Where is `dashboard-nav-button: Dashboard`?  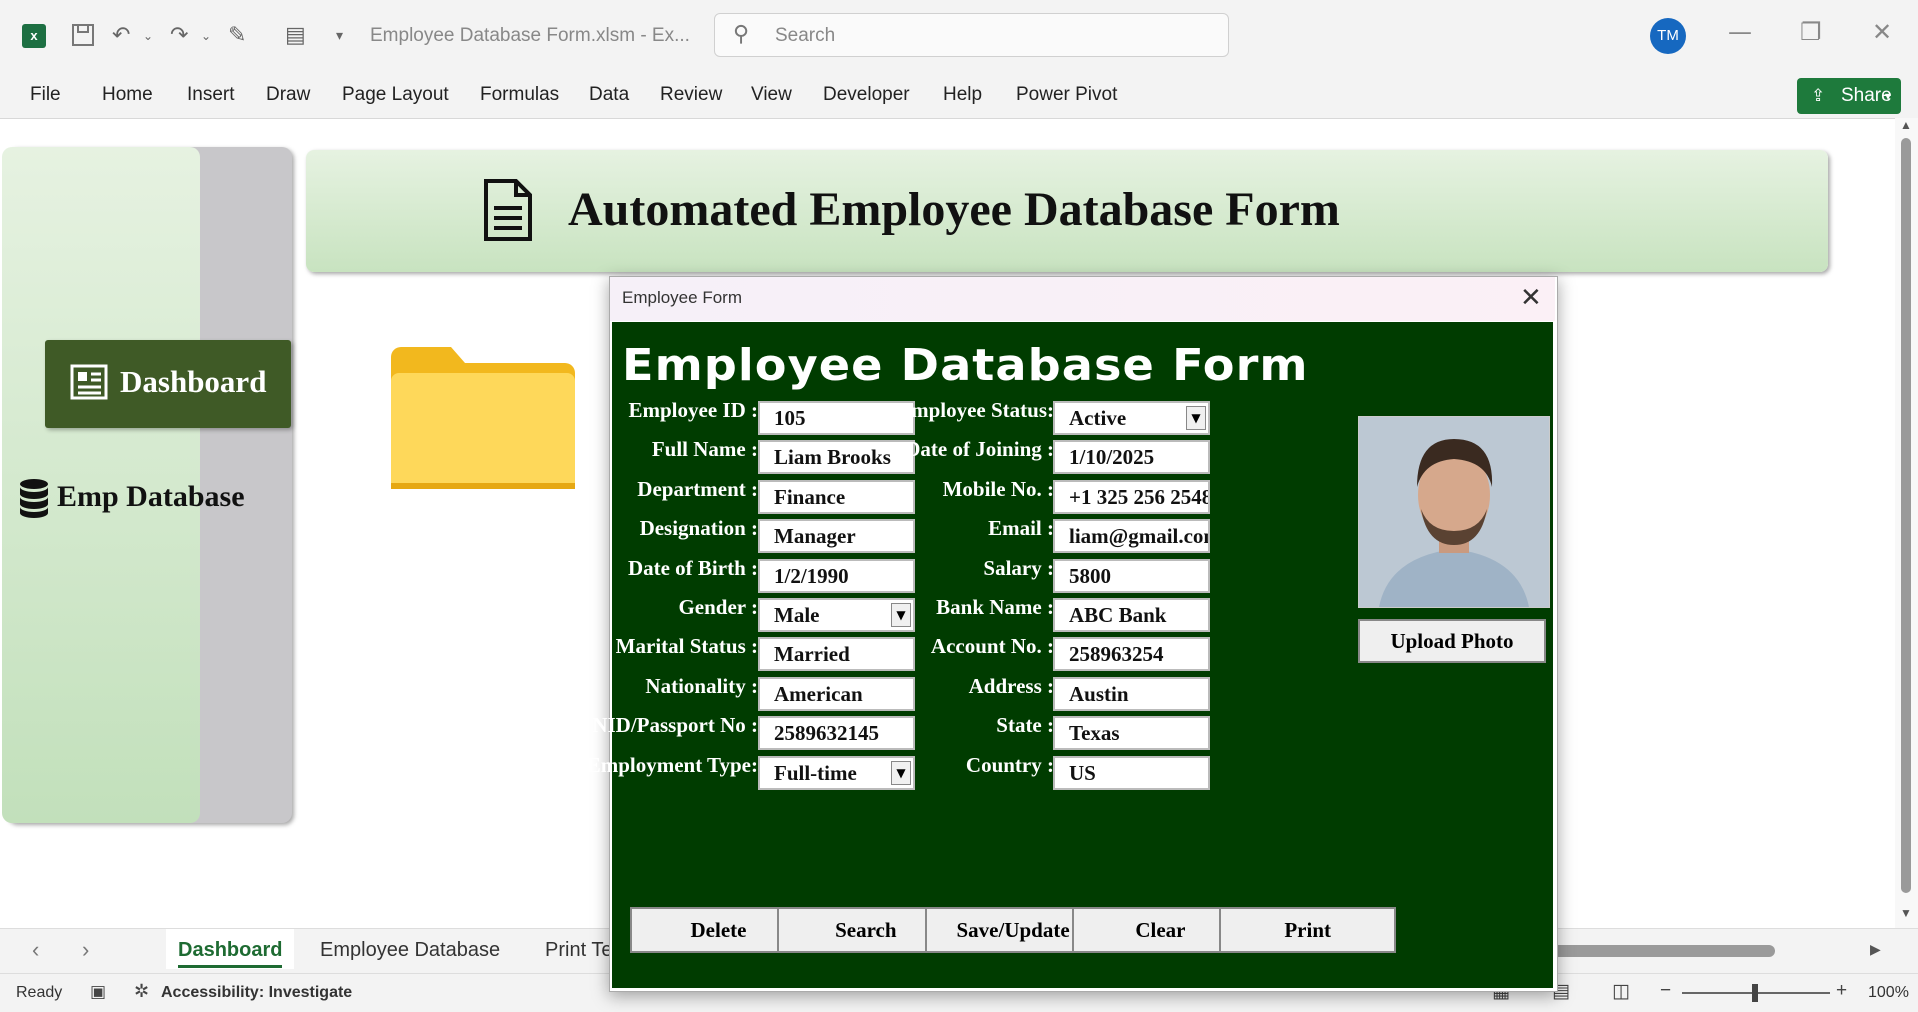
dashboard-nav-button: Dashboard is located at coordinates (168, 384).